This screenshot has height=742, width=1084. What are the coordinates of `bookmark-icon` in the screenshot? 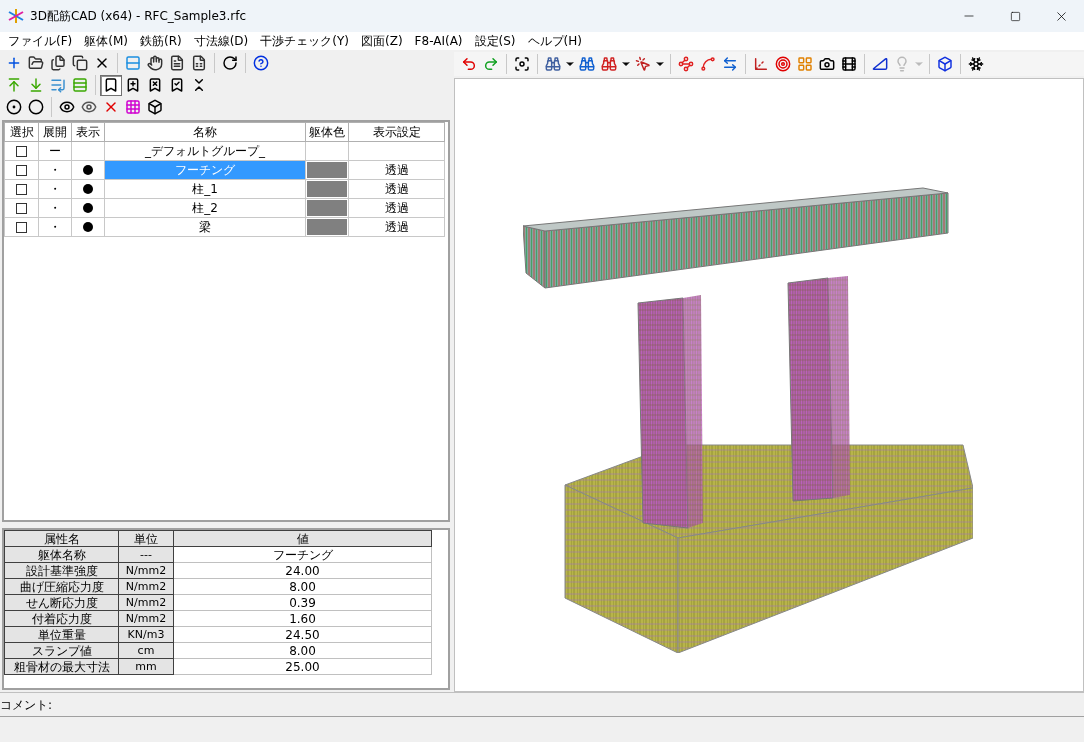 It's located at (111, 85).